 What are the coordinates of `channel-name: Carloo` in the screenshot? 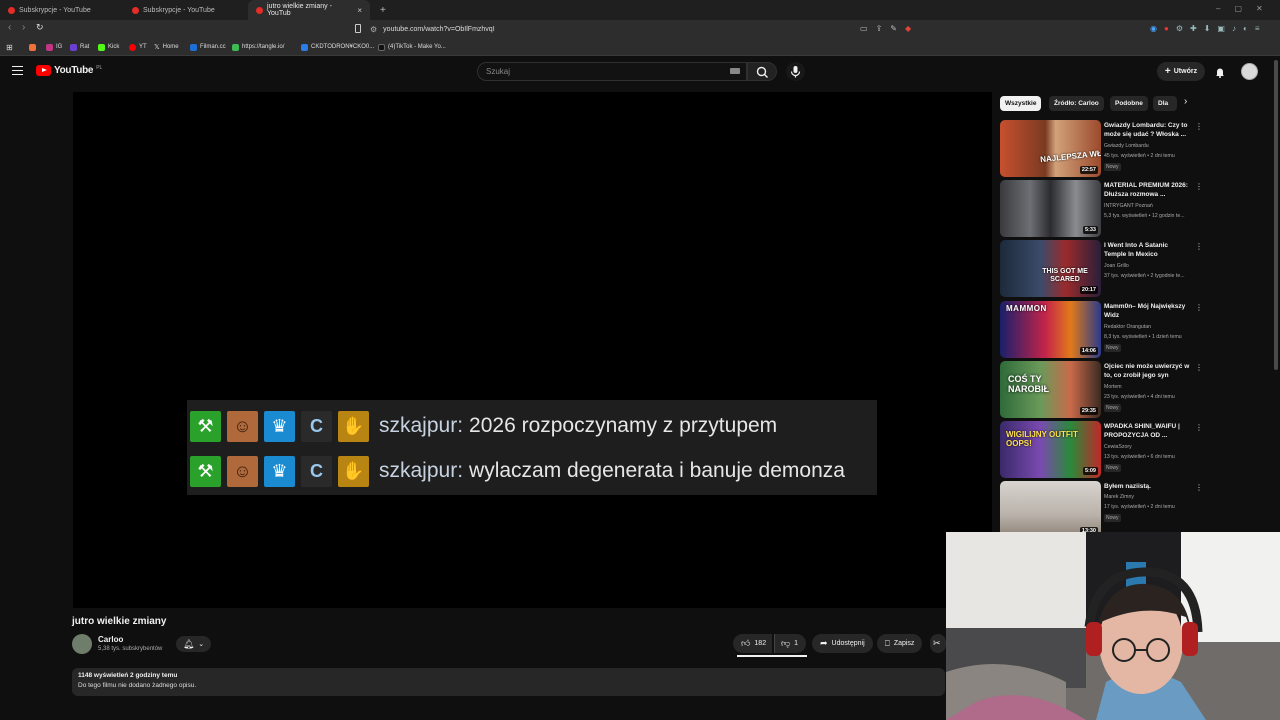 It's located at (110, 639).